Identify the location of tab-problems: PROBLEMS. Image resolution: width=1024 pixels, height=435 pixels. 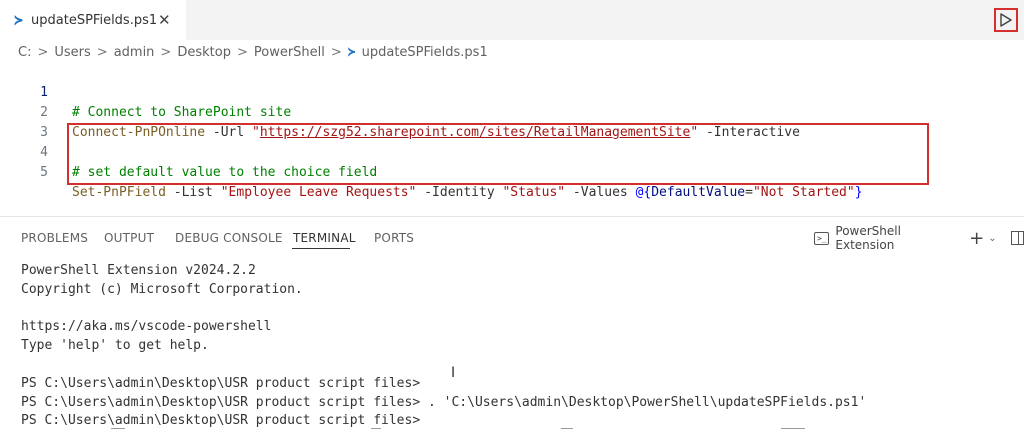
(54, 238).